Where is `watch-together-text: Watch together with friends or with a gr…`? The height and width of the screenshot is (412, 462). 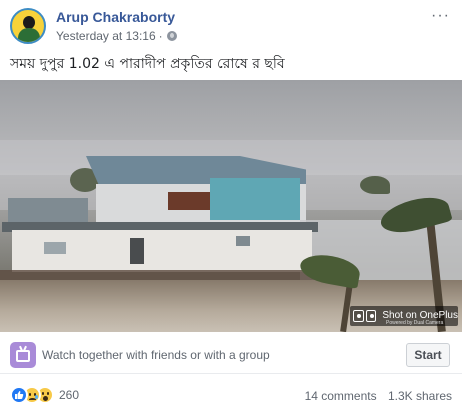
watch-together-text: Watch together with friends or with a gr… is located at coordinates (156, 355).